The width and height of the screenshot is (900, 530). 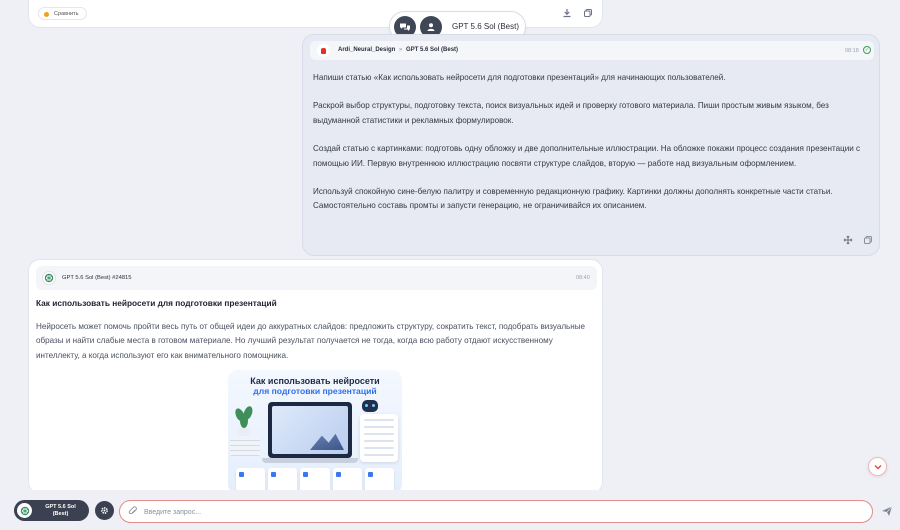 I want to click on compare-badge: Сравнить, so click(x=62, y=13).